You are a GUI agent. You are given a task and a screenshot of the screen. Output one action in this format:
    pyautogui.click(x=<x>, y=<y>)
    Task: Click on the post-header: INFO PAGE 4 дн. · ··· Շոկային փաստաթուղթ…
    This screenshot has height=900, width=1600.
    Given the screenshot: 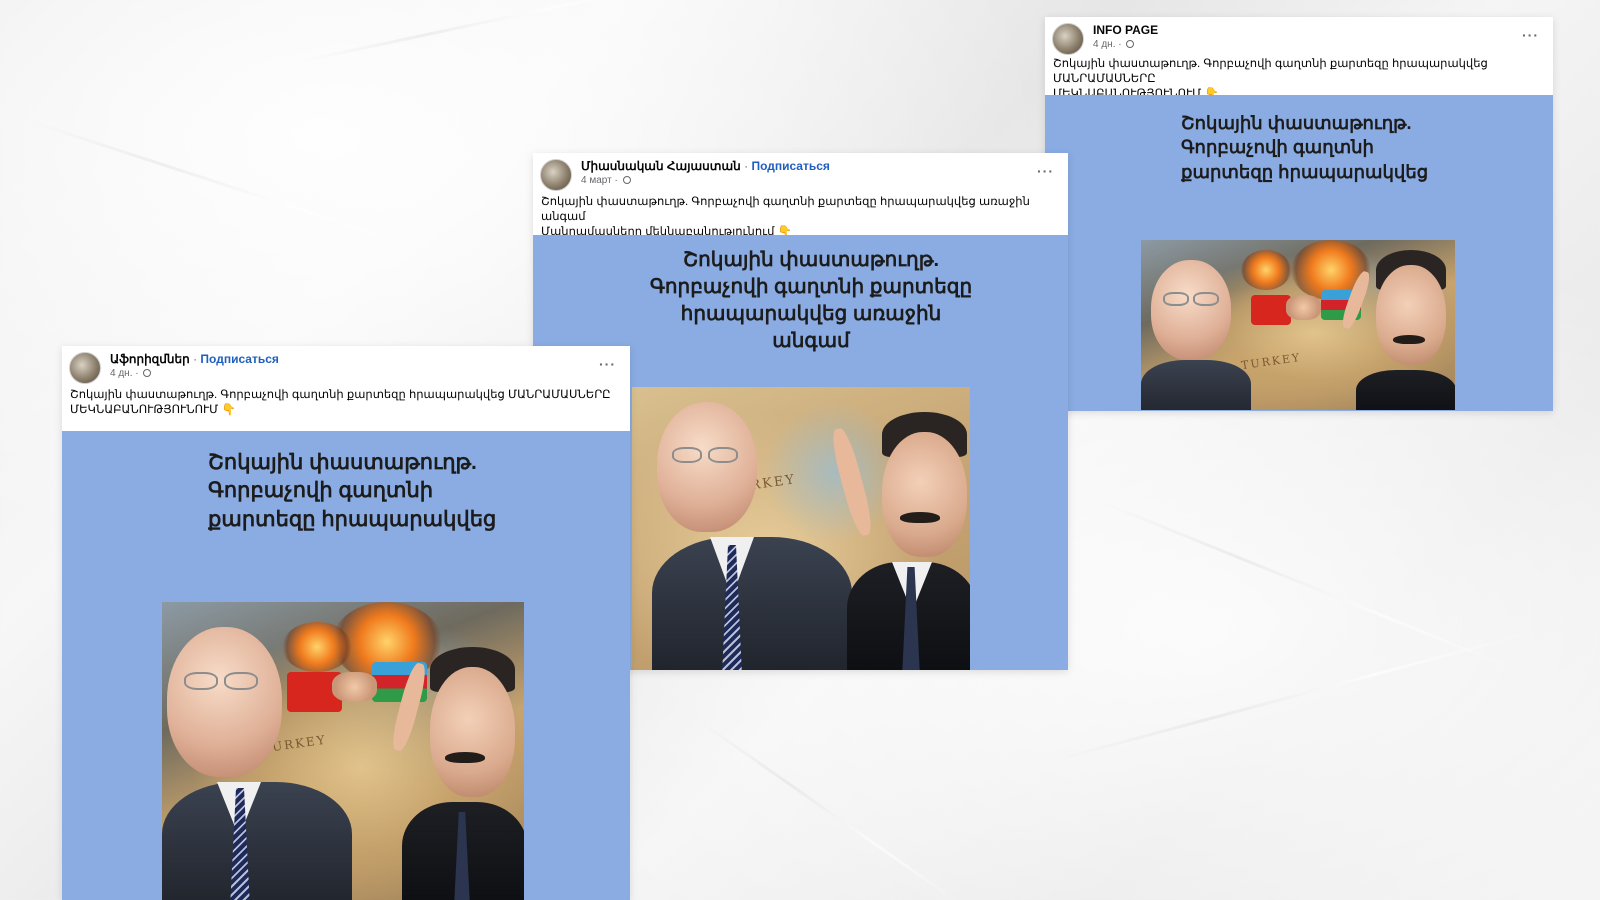 What is the action you would take?
    pyautogui.click(x=1299, y=58)
    